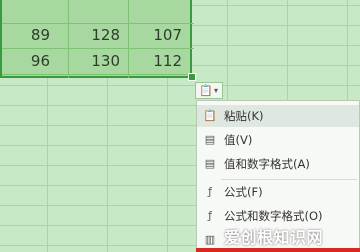 The height and width of the screenshot is (252, 360). I want to click on watermark: 爱创根知识网, so click(274, 237).